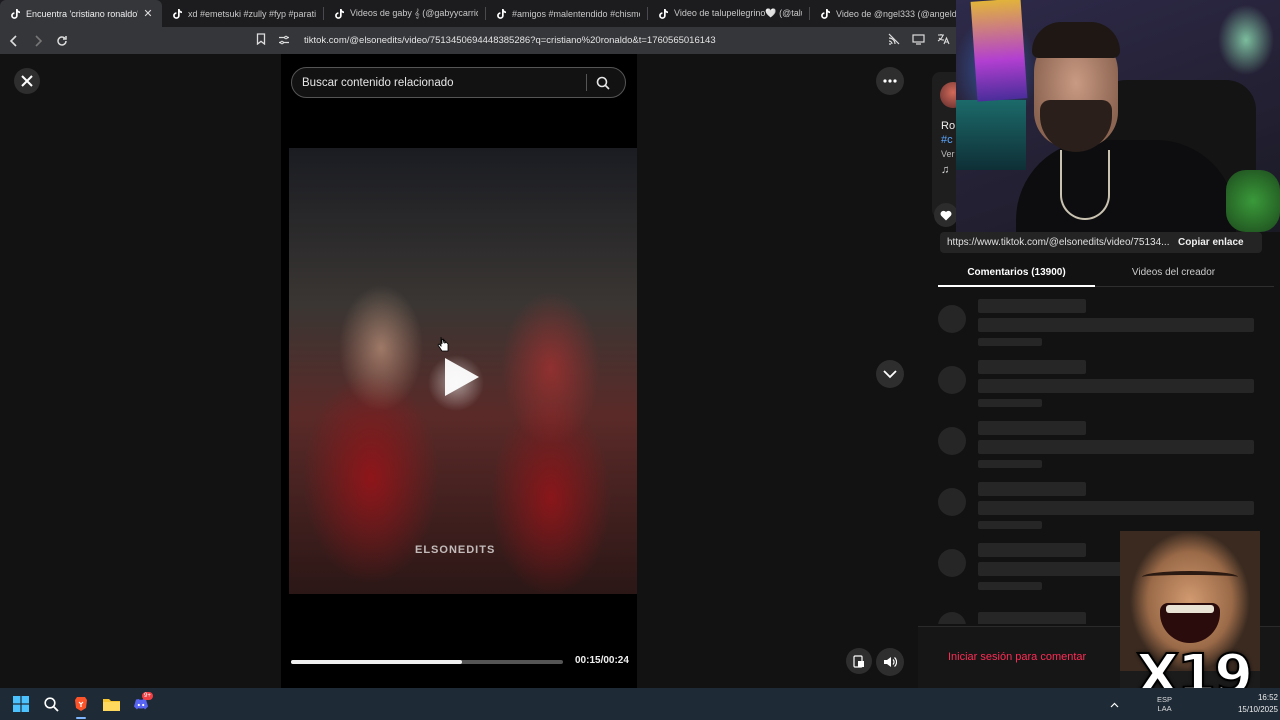 The height and width of the screenshot is (720, 1280). I want to click on laughing-meme-overlay: X19, so click(1190, 620).